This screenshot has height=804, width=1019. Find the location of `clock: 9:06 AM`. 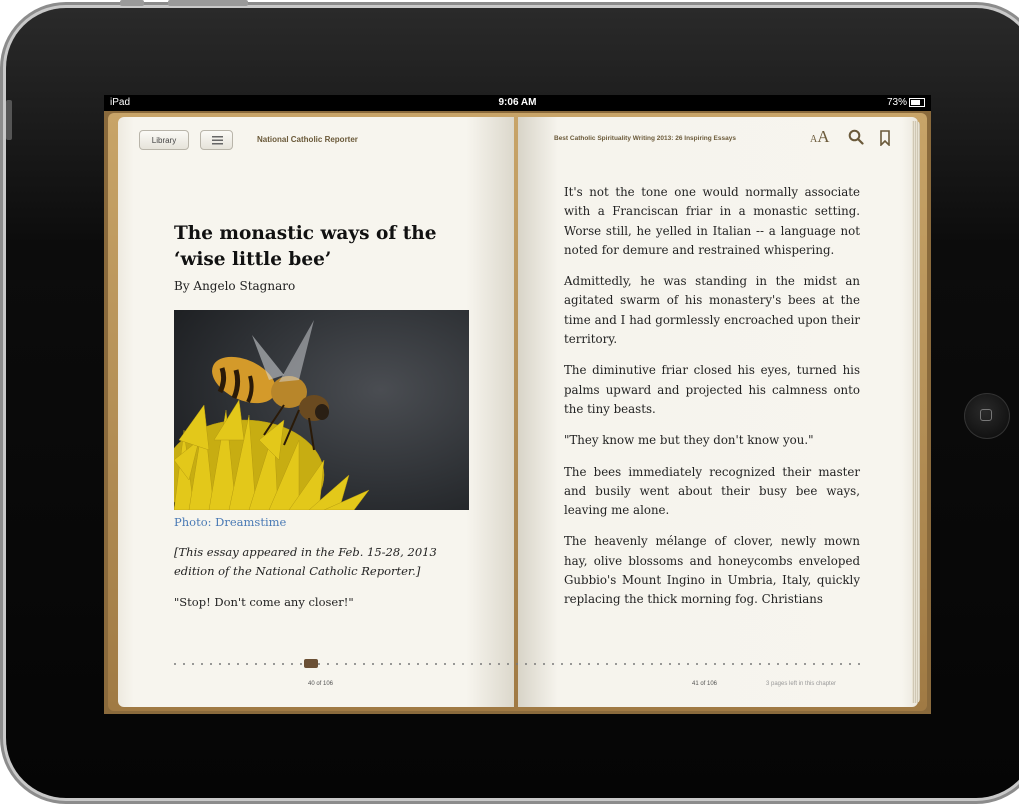

clock: 9:06 AM is located at coordinates (517, 102).